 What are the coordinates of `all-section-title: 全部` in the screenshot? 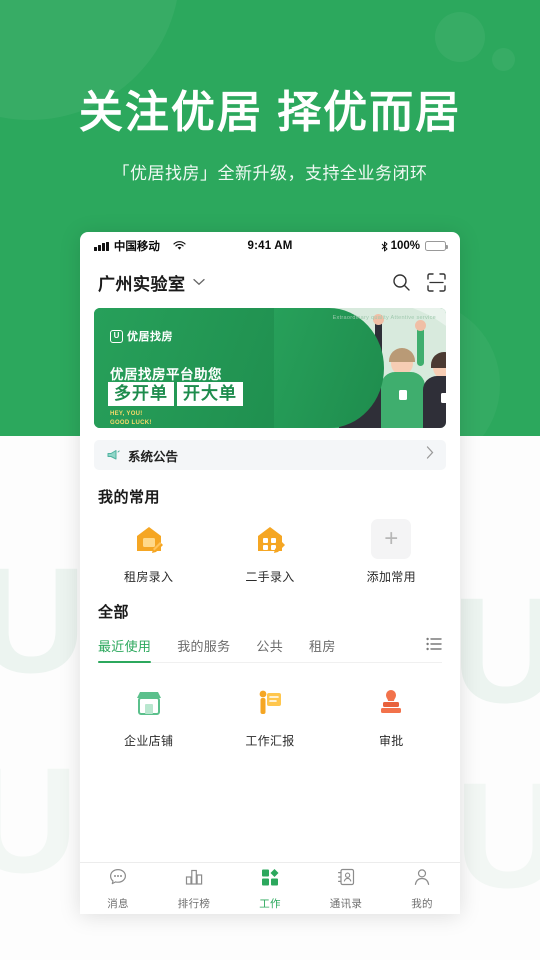 It's located at (114, 612).